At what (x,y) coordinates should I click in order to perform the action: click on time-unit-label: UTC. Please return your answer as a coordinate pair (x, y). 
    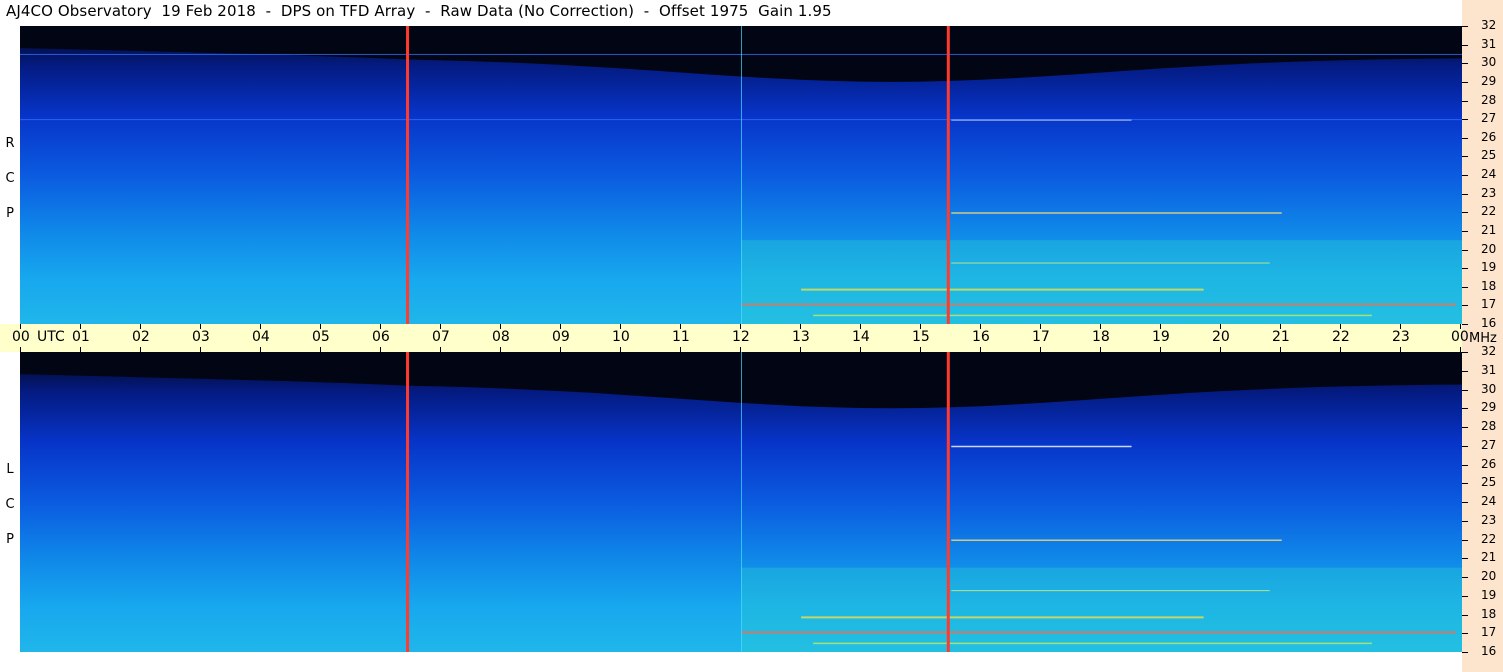
    Looking at the image, I should click on (51, 337).